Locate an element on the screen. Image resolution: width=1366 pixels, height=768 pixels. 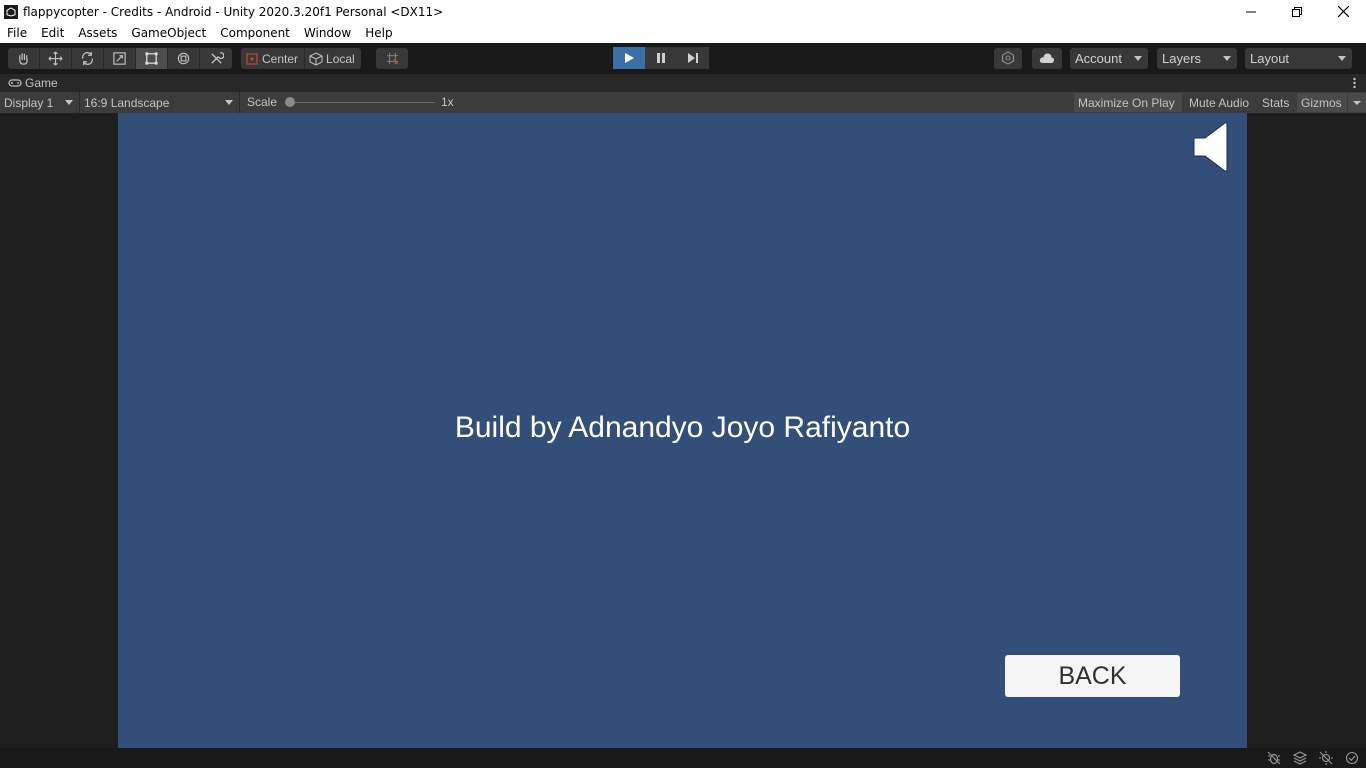
rect-transform-icon is located at coordinates (151, 58).